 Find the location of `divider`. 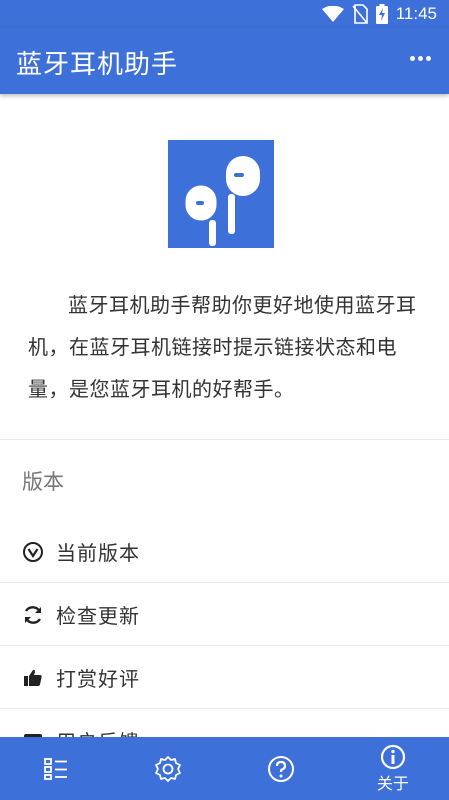

divider is located at coordinates (224, 439).